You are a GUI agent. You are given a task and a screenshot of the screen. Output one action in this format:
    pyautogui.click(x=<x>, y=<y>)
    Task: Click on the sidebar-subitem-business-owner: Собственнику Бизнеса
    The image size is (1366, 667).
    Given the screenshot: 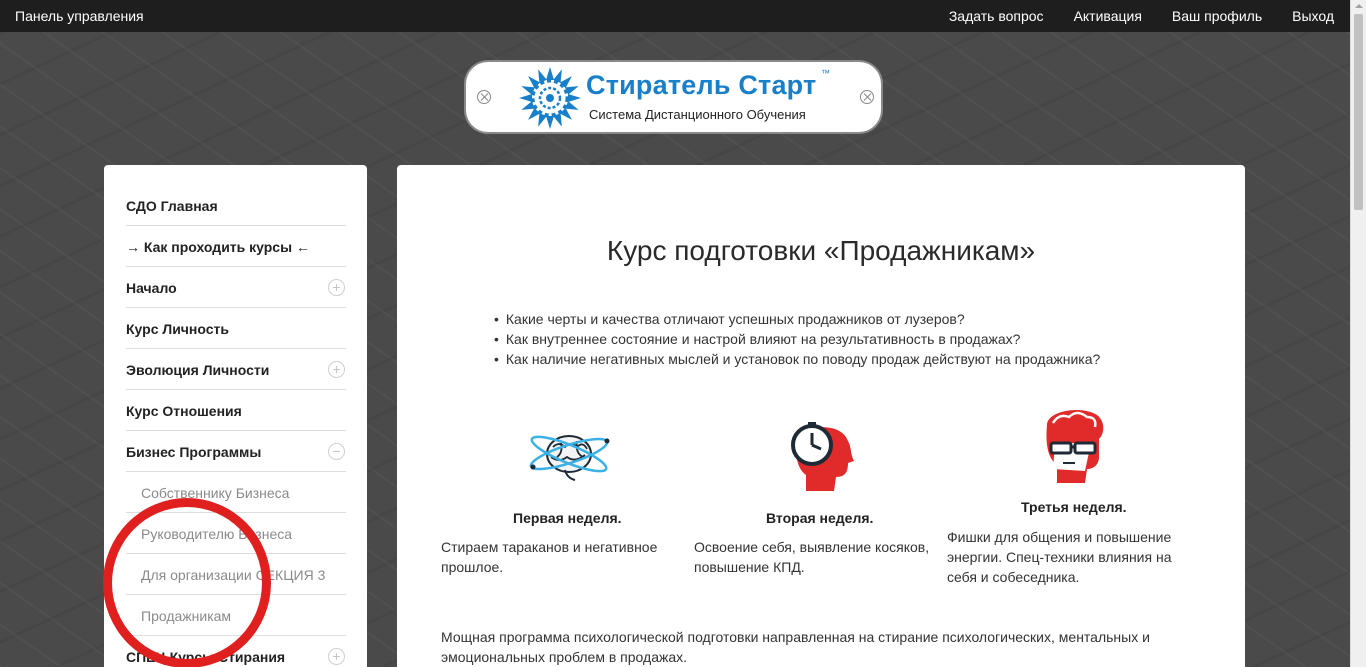 What is the action you would take?
    pyautogui.click(x=236, y=492)
    